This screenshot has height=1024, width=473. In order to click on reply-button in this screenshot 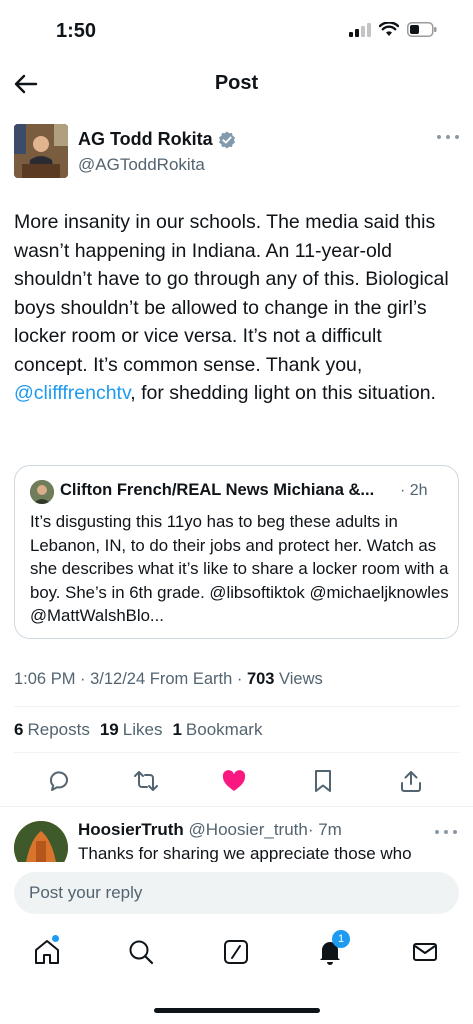, I will do `click(59, 781)`.